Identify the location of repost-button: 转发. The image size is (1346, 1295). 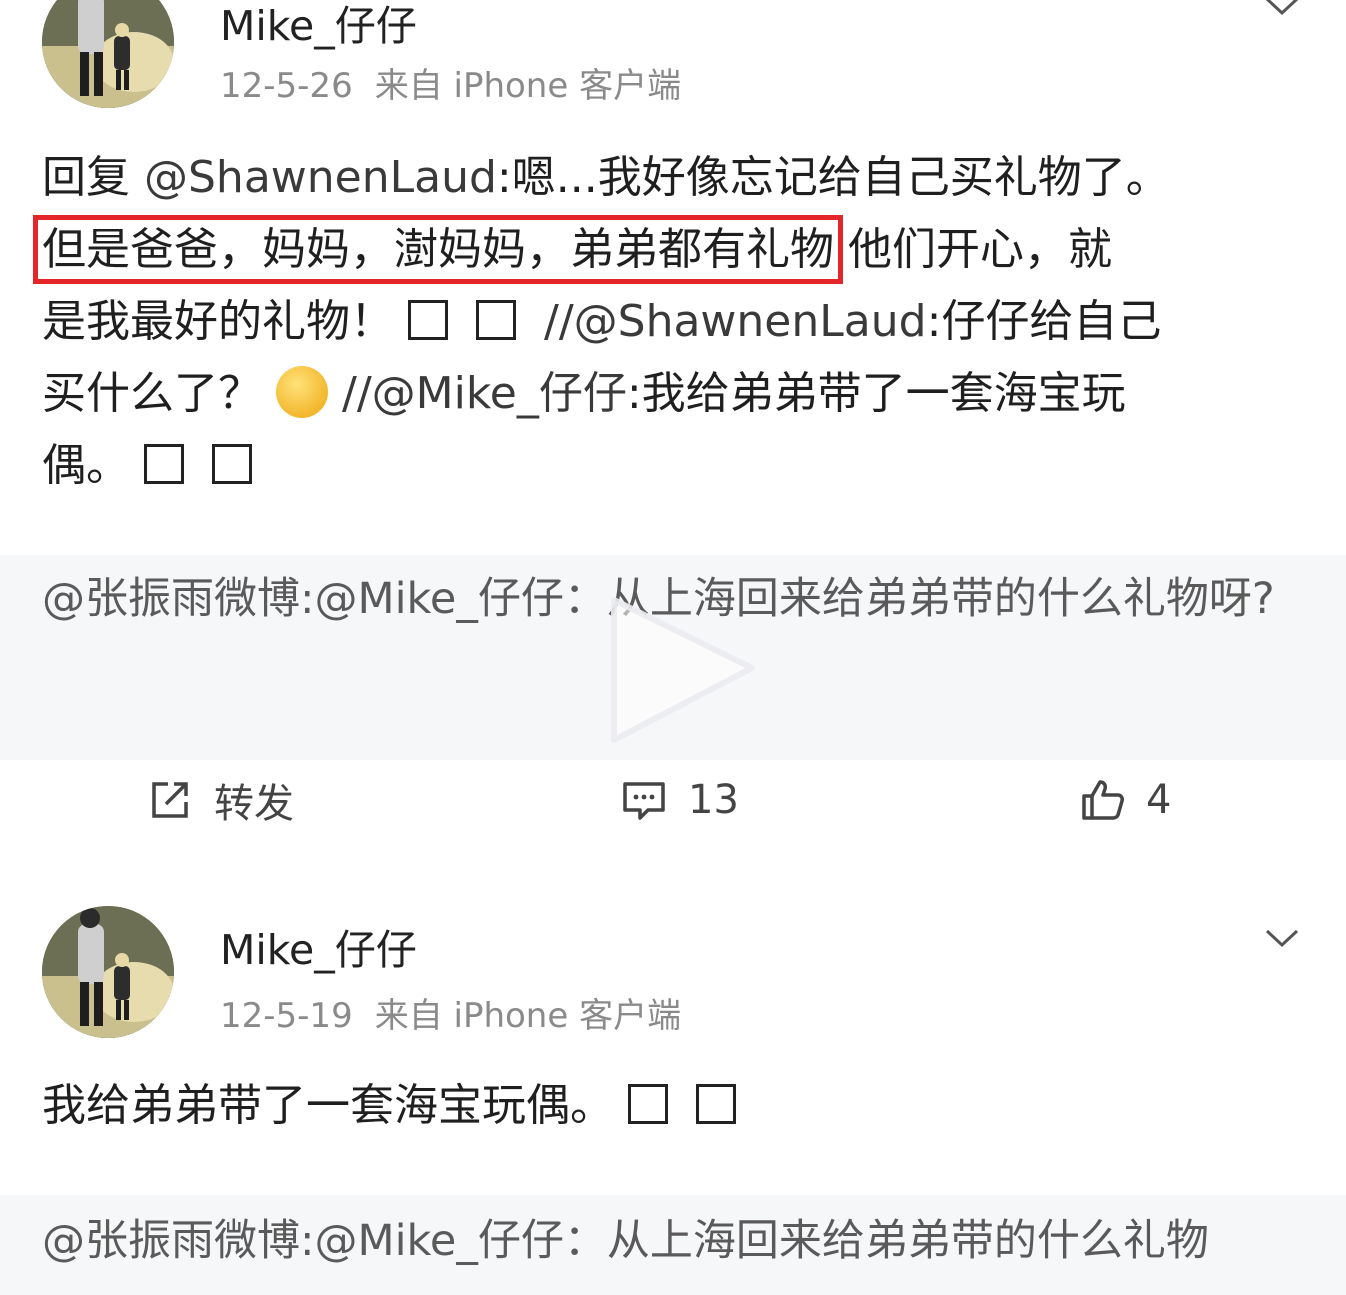
(220, 800).